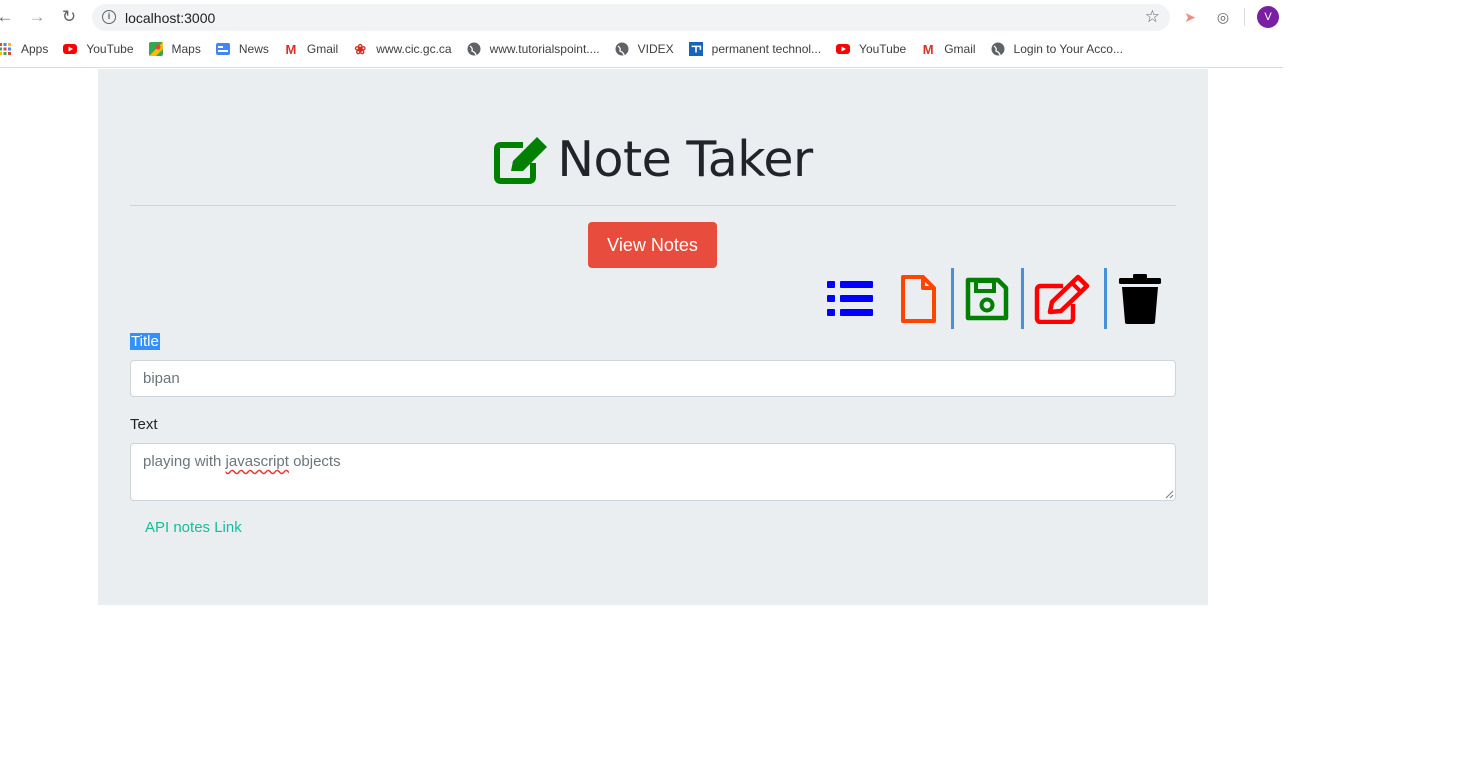 The width and height of the screenshot is (1464, 782). What do you see at coordinates (1169, 494) in the screenshot?
I see `resize-handle-icon` at bounding box center [1169, 494].